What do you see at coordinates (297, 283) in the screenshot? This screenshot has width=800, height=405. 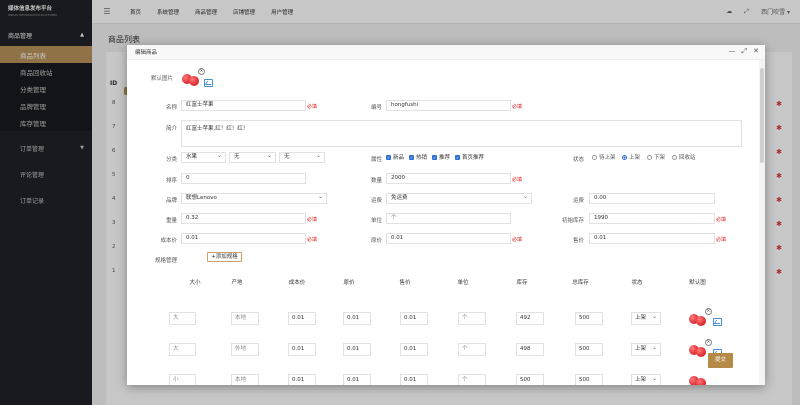 I see `spec-header-cost: 成本价` at bounding box center [297, 283].